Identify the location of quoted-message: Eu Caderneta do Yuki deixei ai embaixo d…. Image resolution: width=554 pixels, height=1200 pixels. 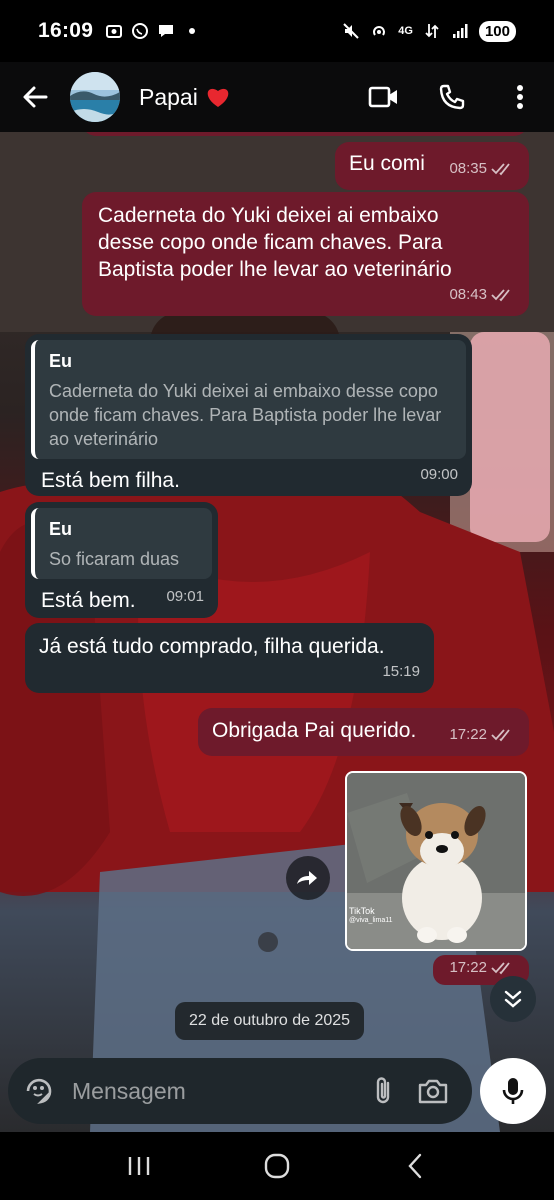
(248, 399).